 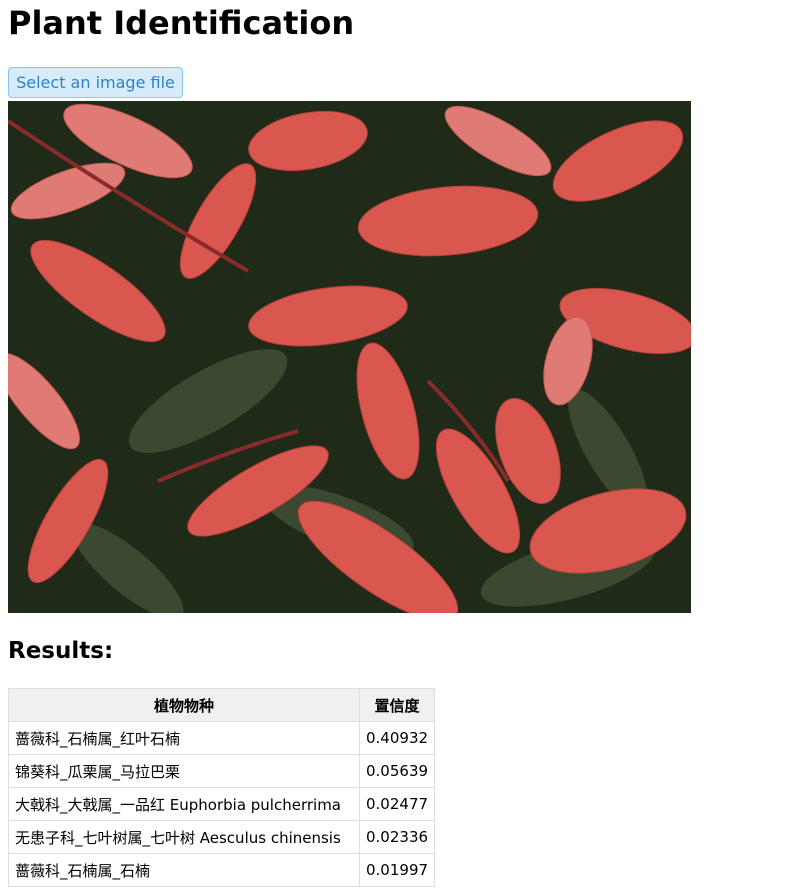 I want to click on select-image-button: Select an image file, so click(x=95, y=82).